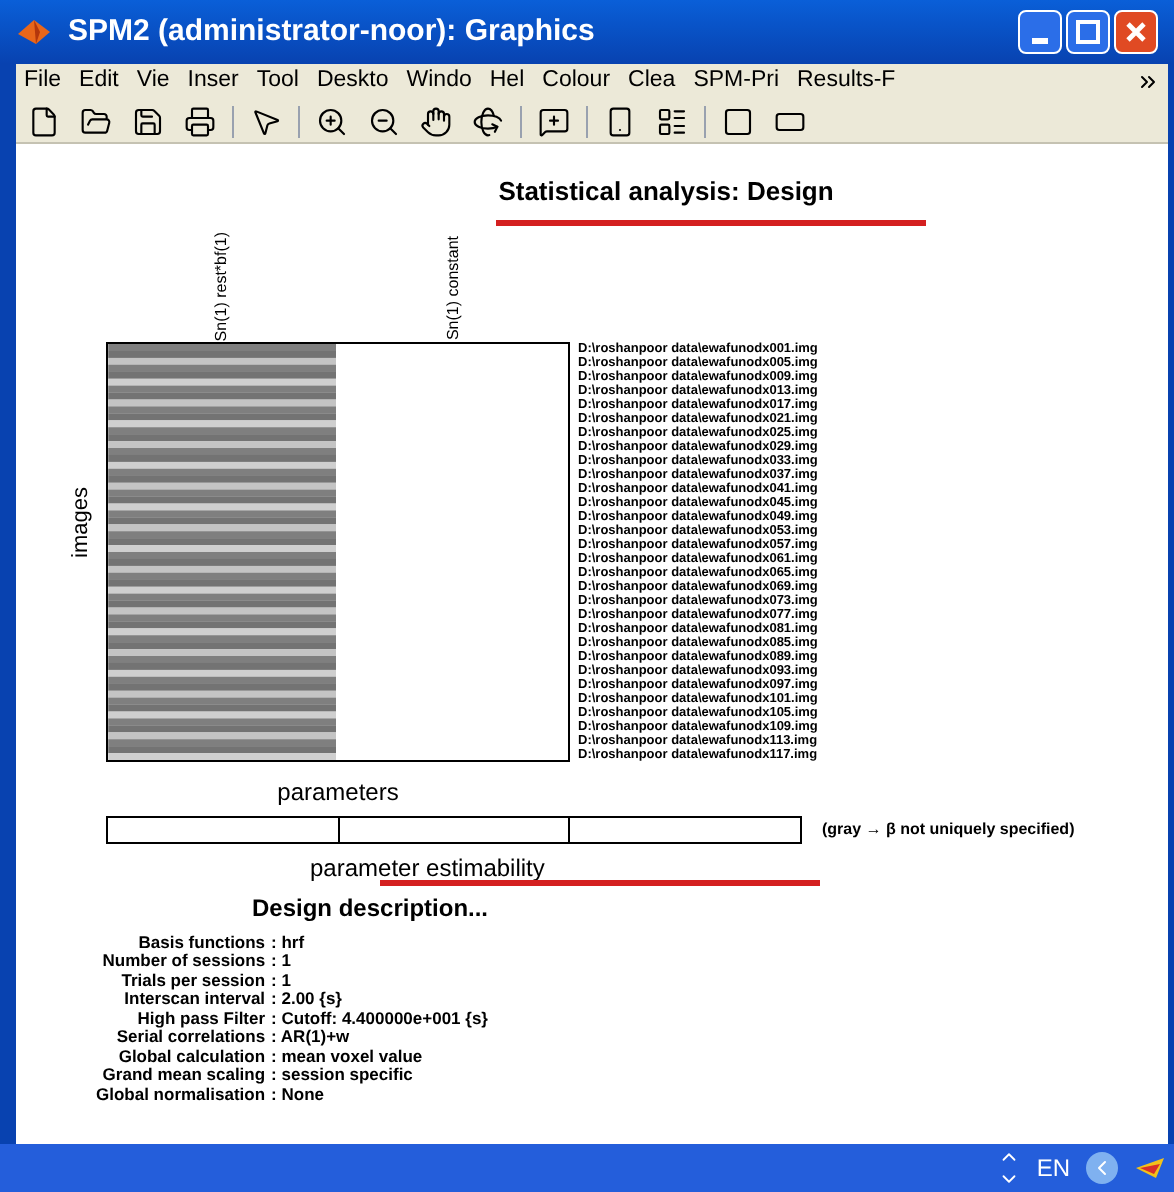 The height and width of the screenshot is (1192, 1174). What do you see at coordinates (34, 32) in the screenshot?
I see `logo-icon` at bounding box center [34, 32].